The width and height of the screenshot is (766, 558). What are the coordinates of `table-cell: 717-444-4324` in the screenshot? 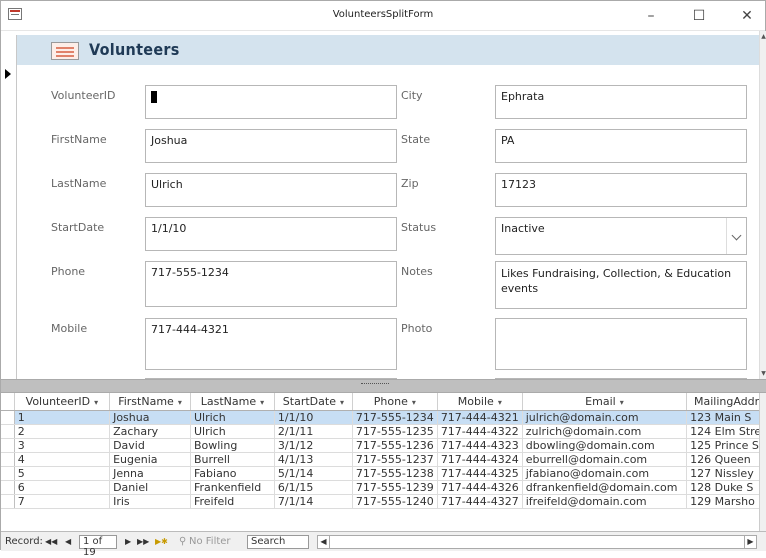 It's located at (480, 459).